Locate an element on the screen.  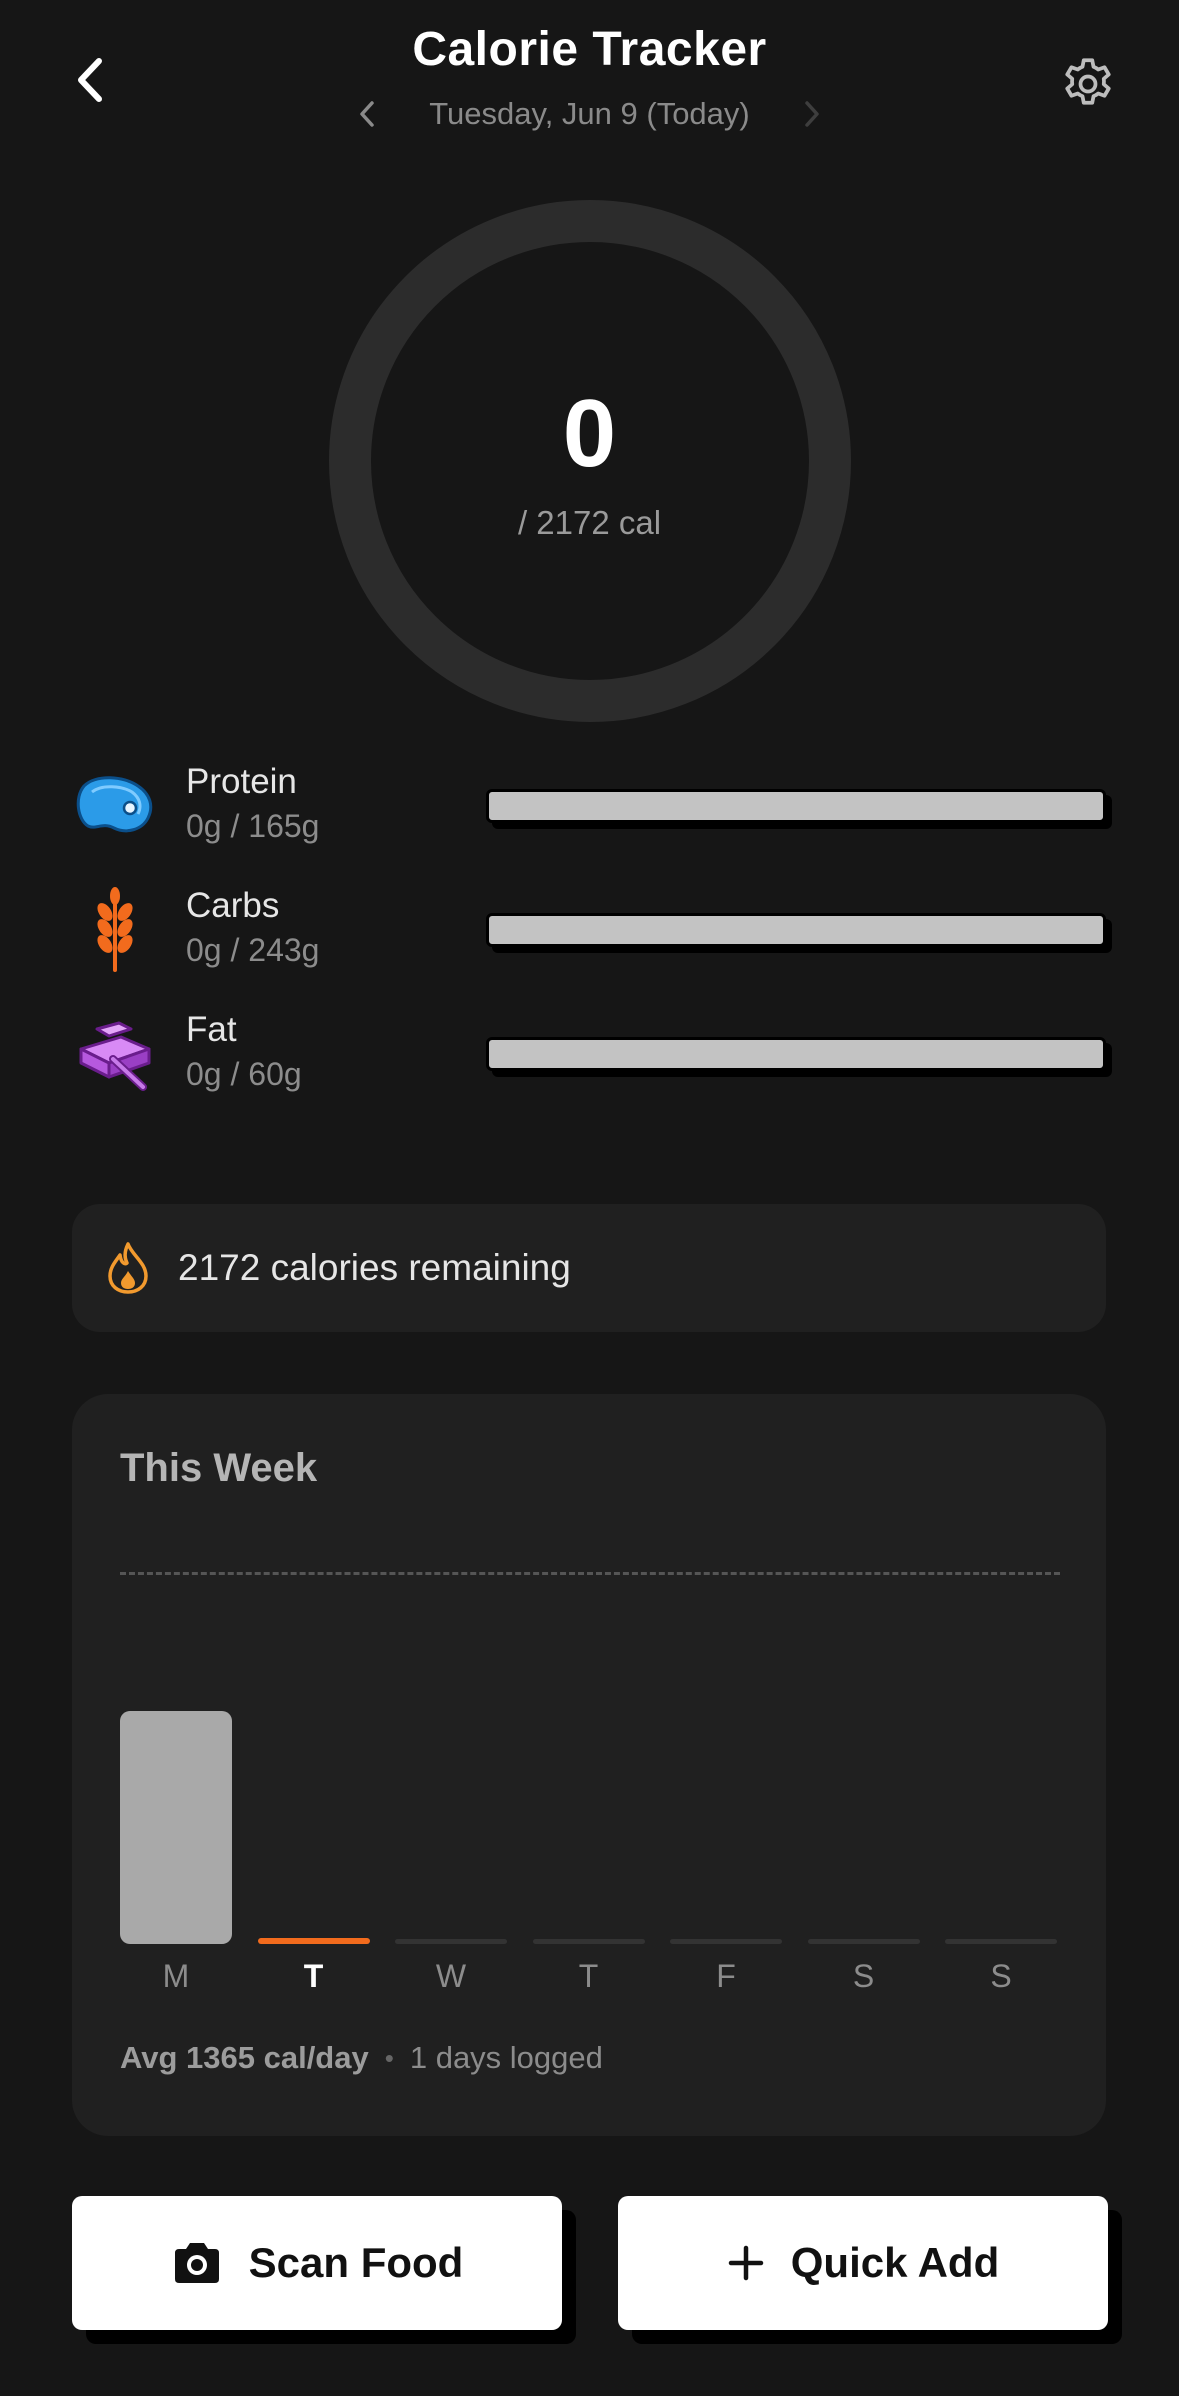
quick-add-label: Quick Add is located at coordinates (895, 2262).